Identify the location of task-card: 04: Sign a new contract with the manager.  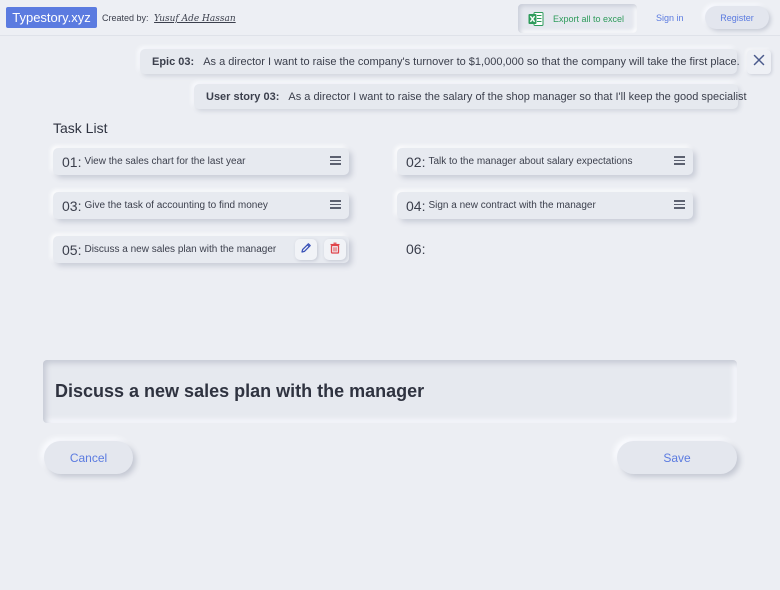
(545, 205).